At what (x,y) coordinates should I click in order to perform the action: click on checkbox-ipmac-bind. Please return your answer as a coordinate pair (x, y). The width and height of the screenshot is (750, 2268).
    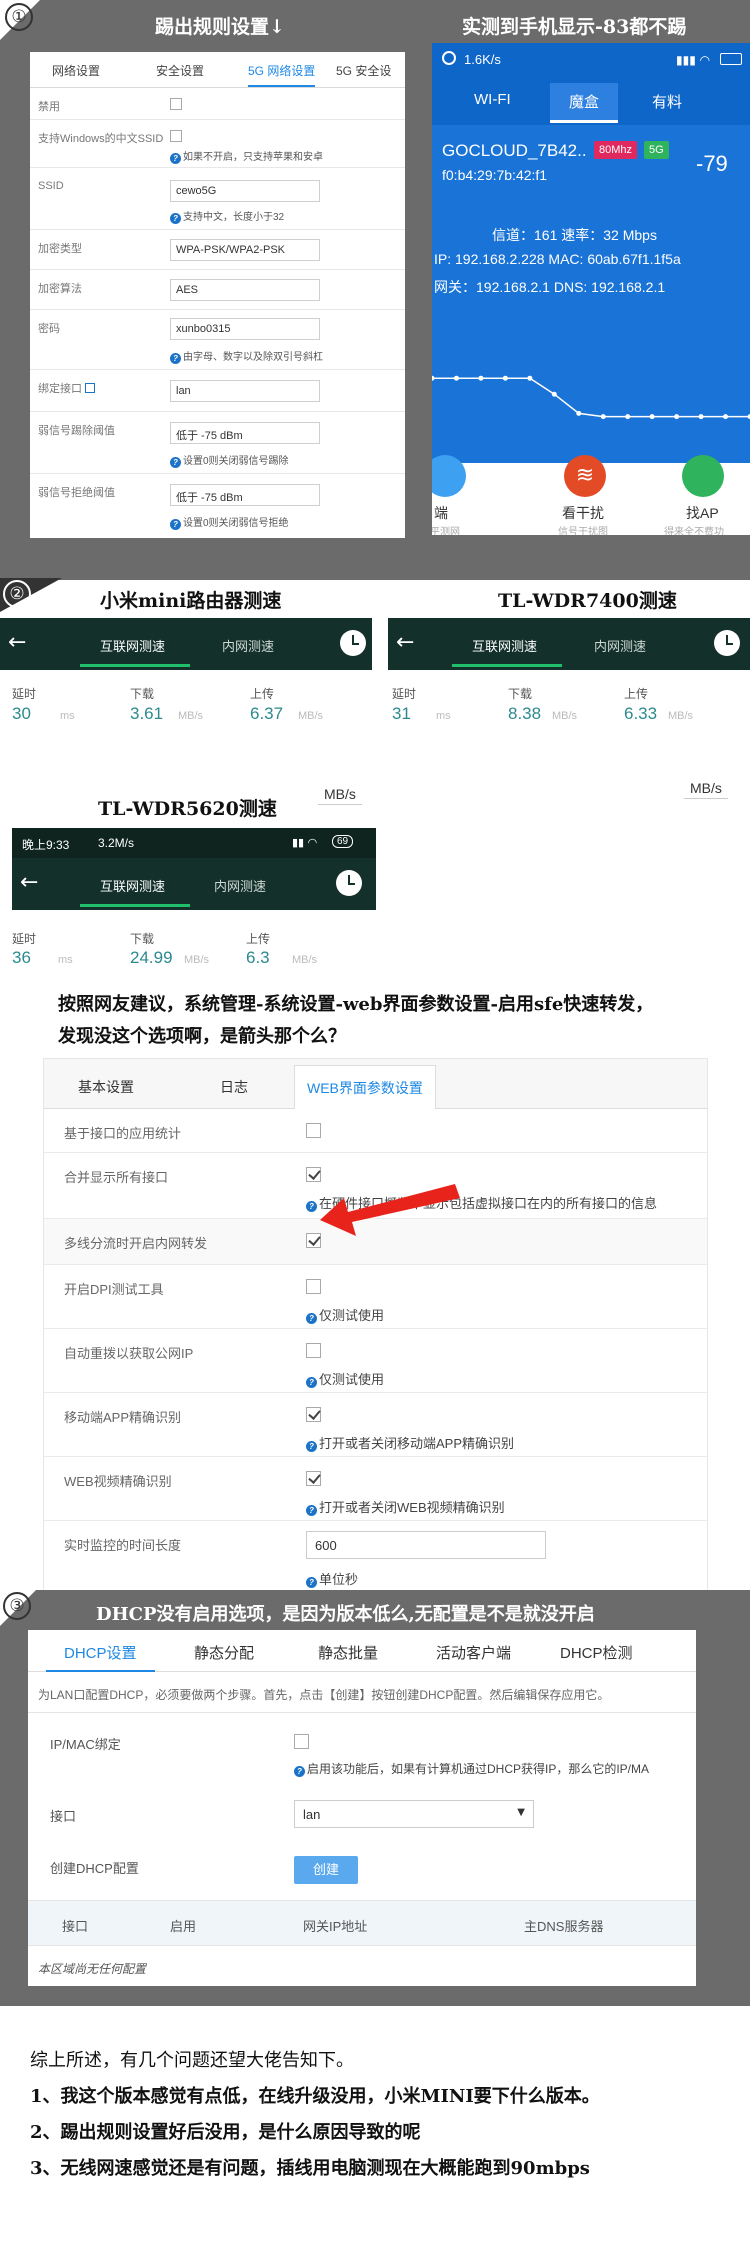
    Looking at the image, I should click on (301, 1741).